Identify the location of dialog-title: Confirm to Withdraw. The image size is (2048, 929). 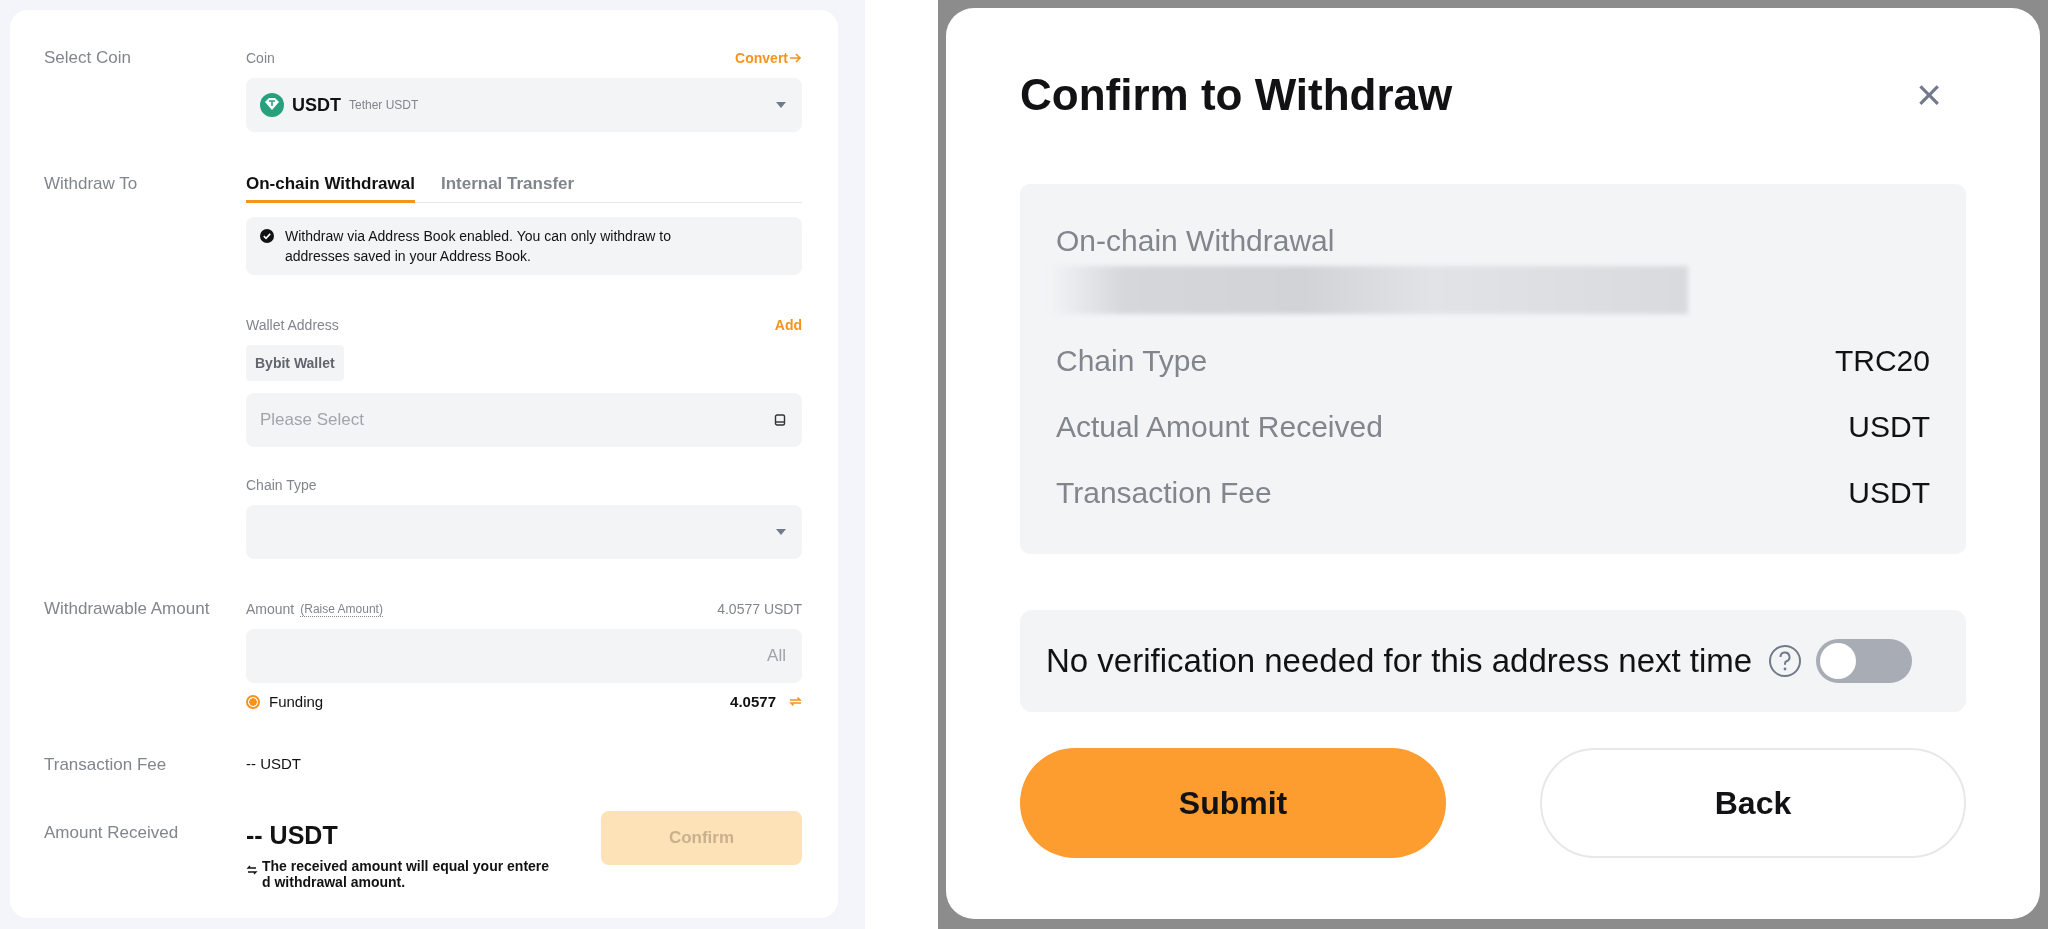
(1236, 95).